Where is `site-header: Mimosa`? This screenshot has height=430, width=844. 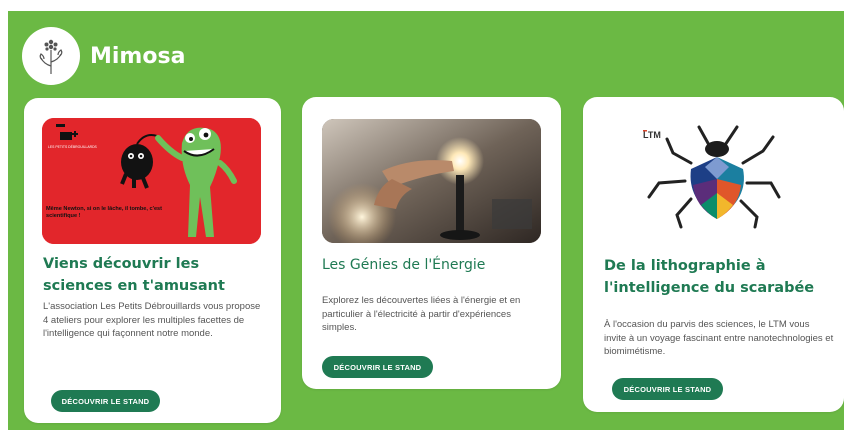 site-header: Mimosa is located at coordinates (103, 56).